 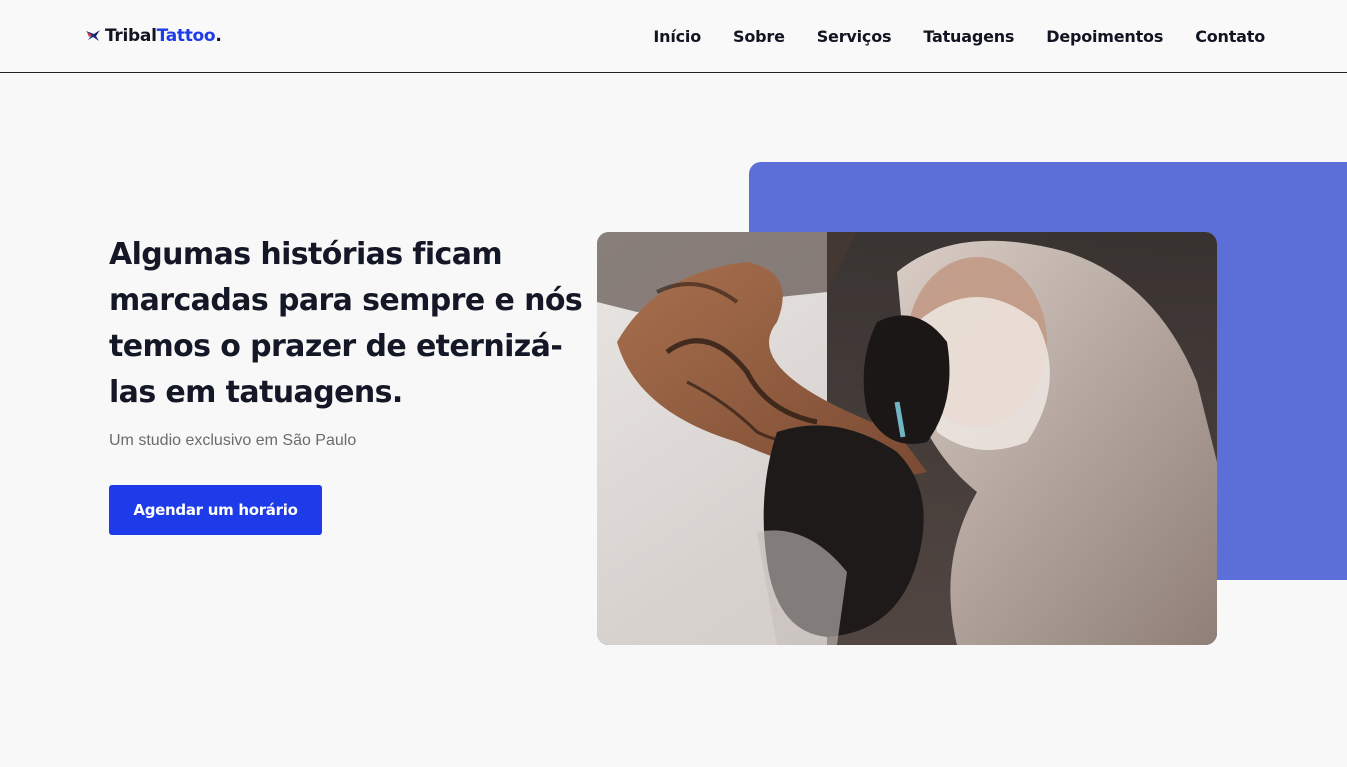 I want to click on nav-item-sobre: Sobre, so click(x=759, y=36).